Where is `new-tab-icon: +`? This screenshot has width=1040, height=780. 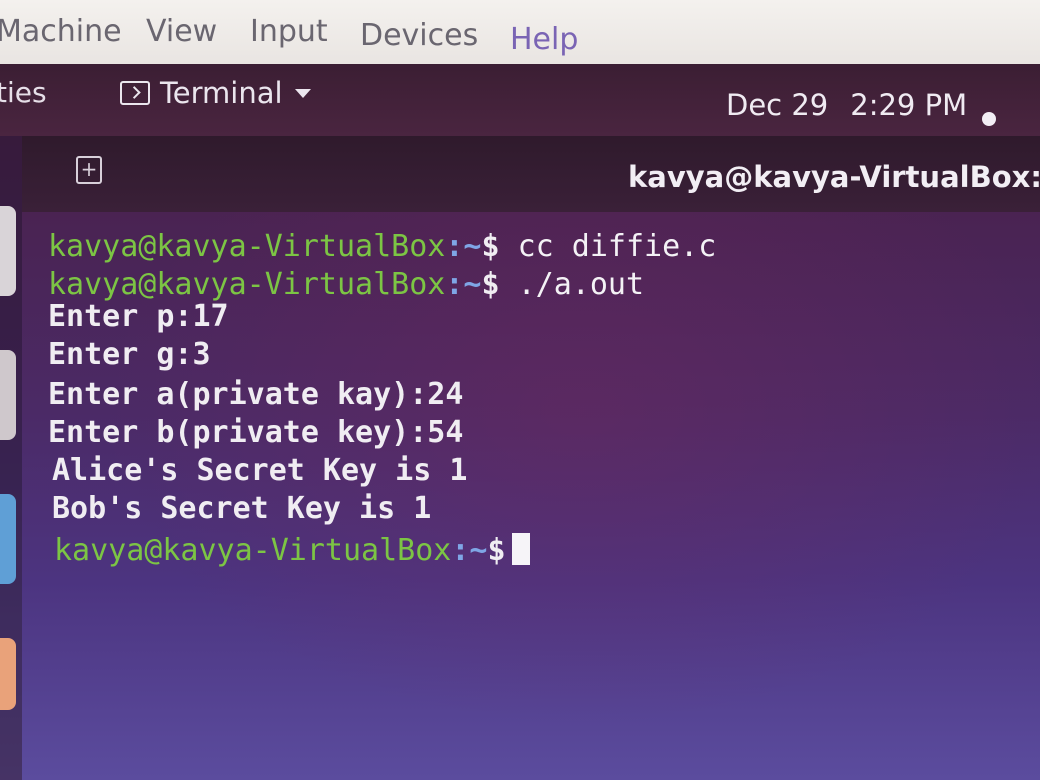 new-tab-icon: + is located at coordinates (89, 170).